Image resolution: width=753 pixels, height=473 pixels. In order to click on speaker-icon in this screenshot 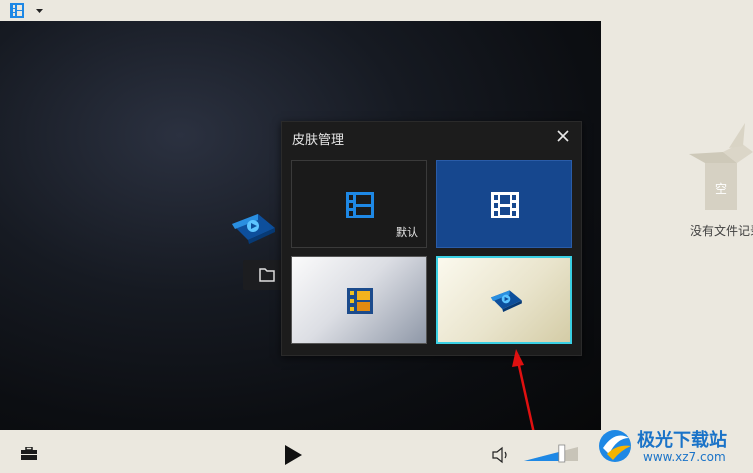, I will do `click(501, 455)`.